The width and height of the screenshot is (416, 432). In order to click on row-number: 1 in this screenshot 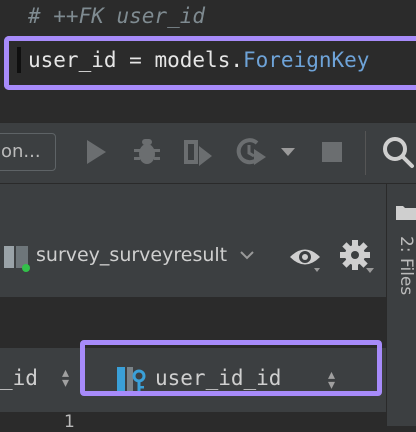, I will do `click(69, 422)`.